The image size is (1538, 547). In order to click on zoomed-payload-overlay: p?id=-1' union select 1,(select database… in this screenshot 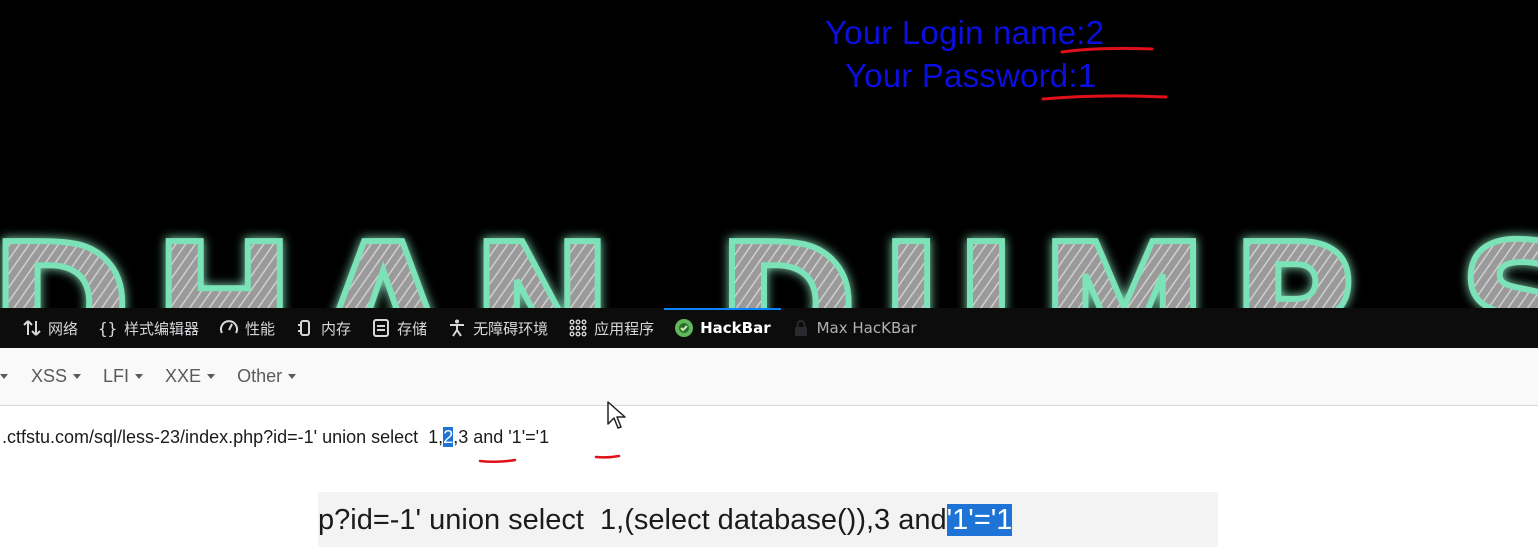, I will do `click(768, 519)`.